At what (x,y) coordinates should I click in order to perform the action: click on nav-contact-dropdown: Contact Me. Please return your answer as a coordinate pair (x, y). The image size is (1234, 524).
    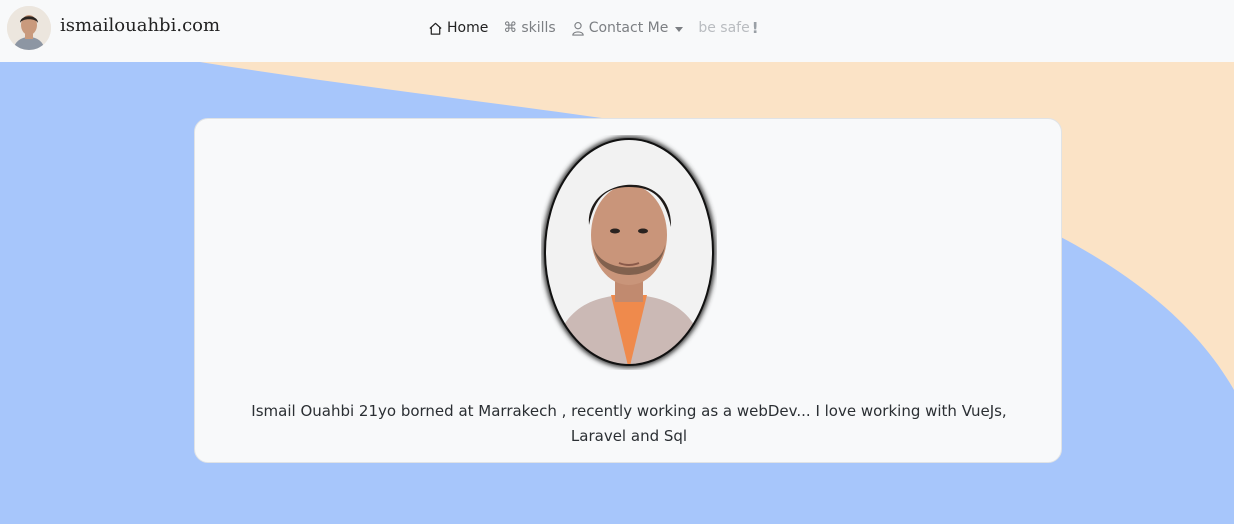
    Looking at the image, I should click on (627, 28).